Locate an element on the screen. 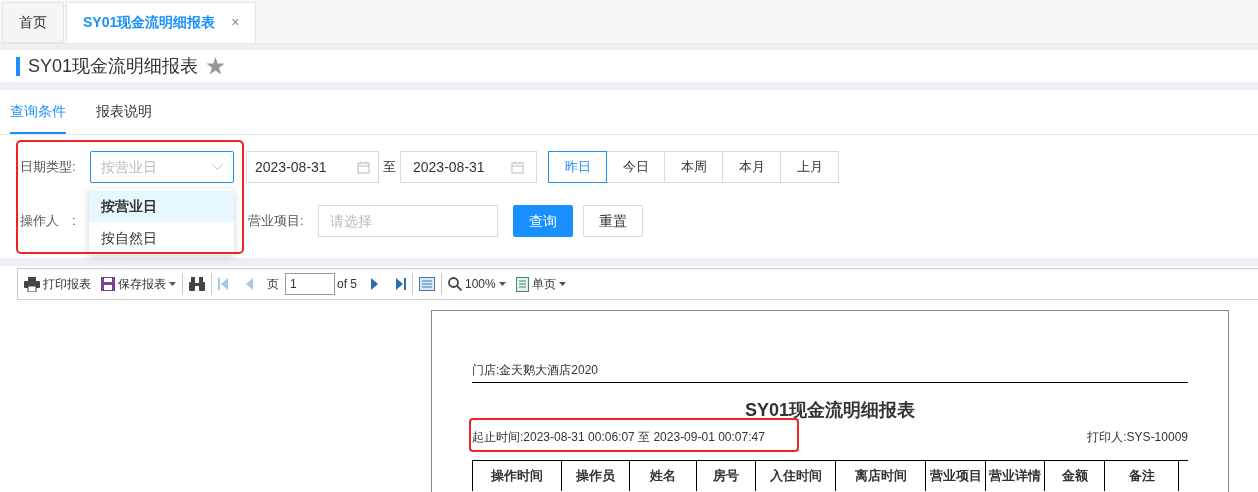  search-icon is located at coordinates (455, 284).